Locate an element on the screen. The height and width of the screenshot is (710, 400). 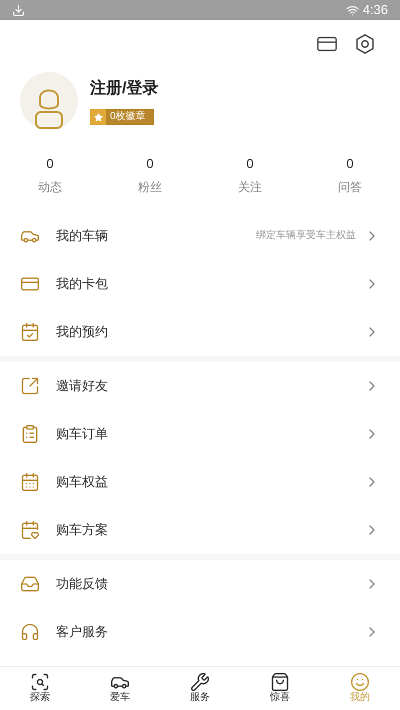
nav-tab: 探索 is located at coordinates (40, 688).